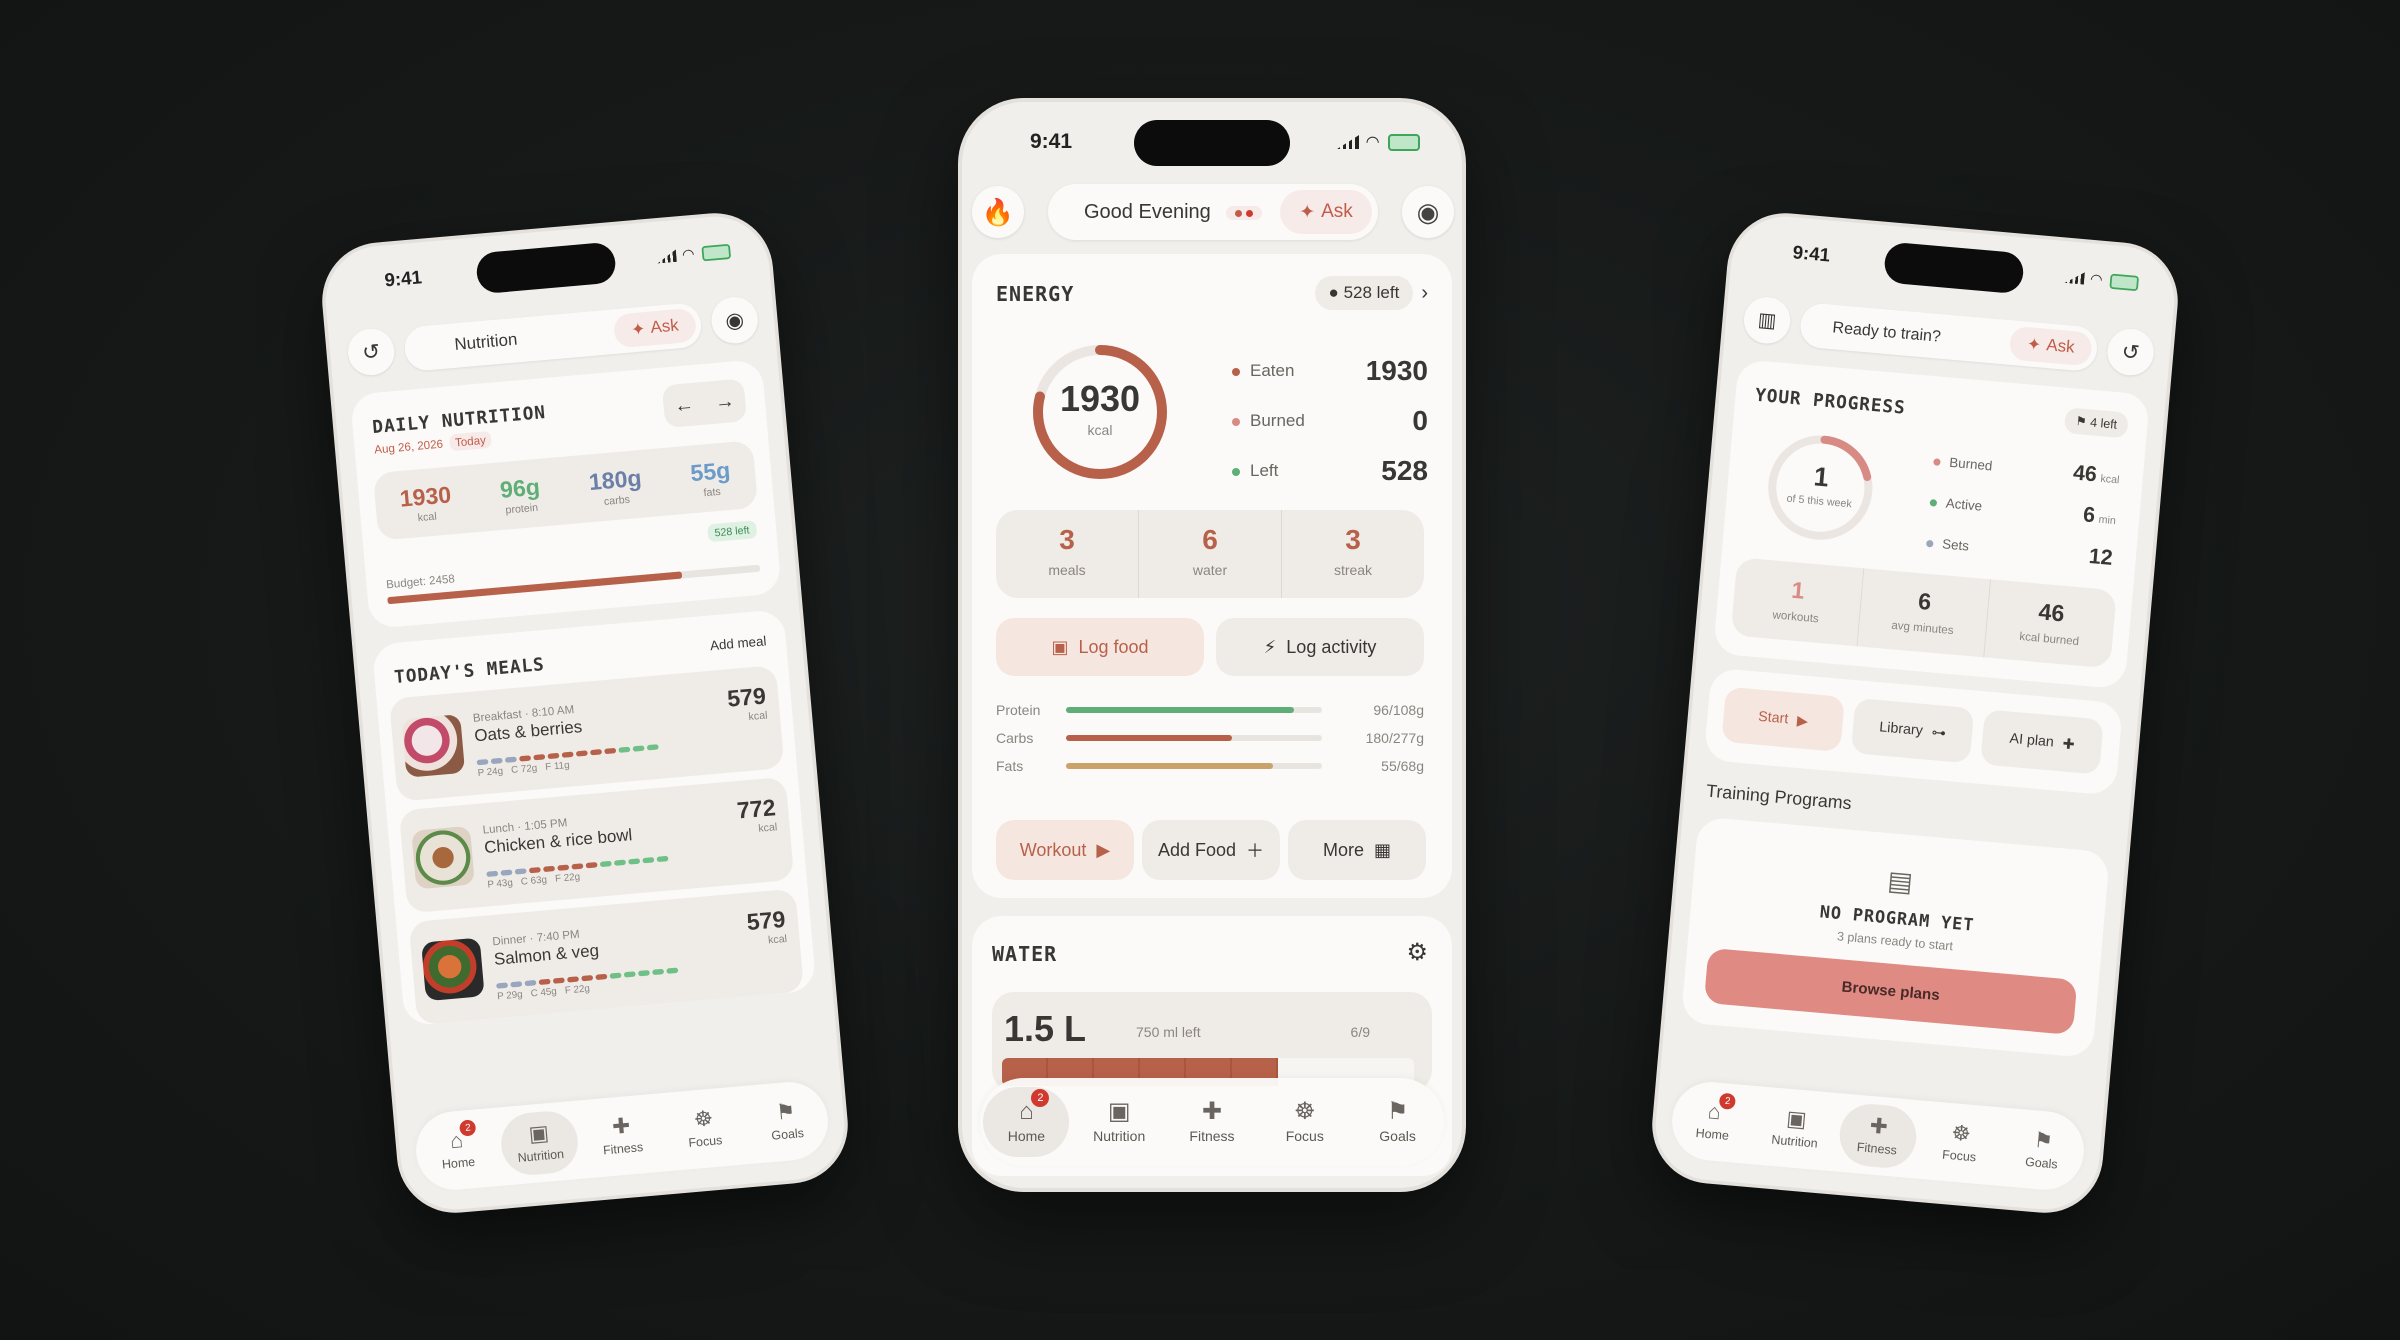  I want to click on plus-icon: ＋, so click(1255, 851).